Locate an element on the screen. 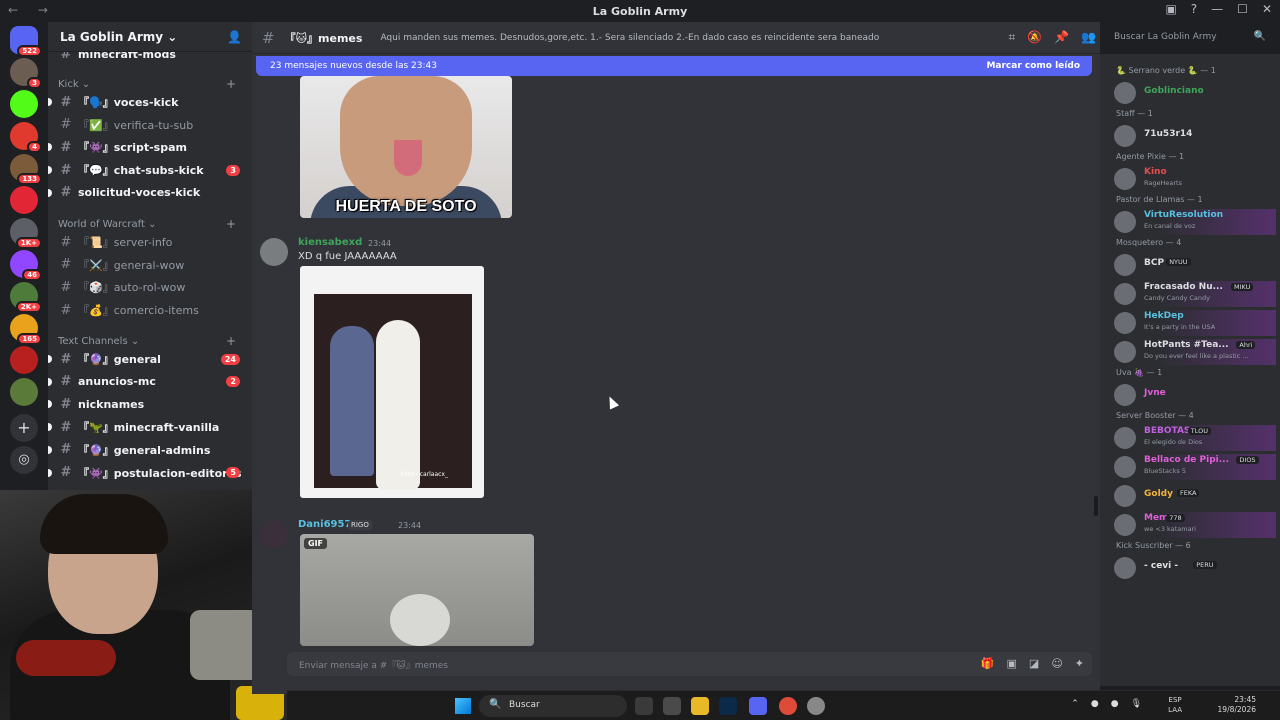 The height and width of the screenshot is (720, 1280). notification-bell-icon: 🔕 is located at coordinates (1034, 37).